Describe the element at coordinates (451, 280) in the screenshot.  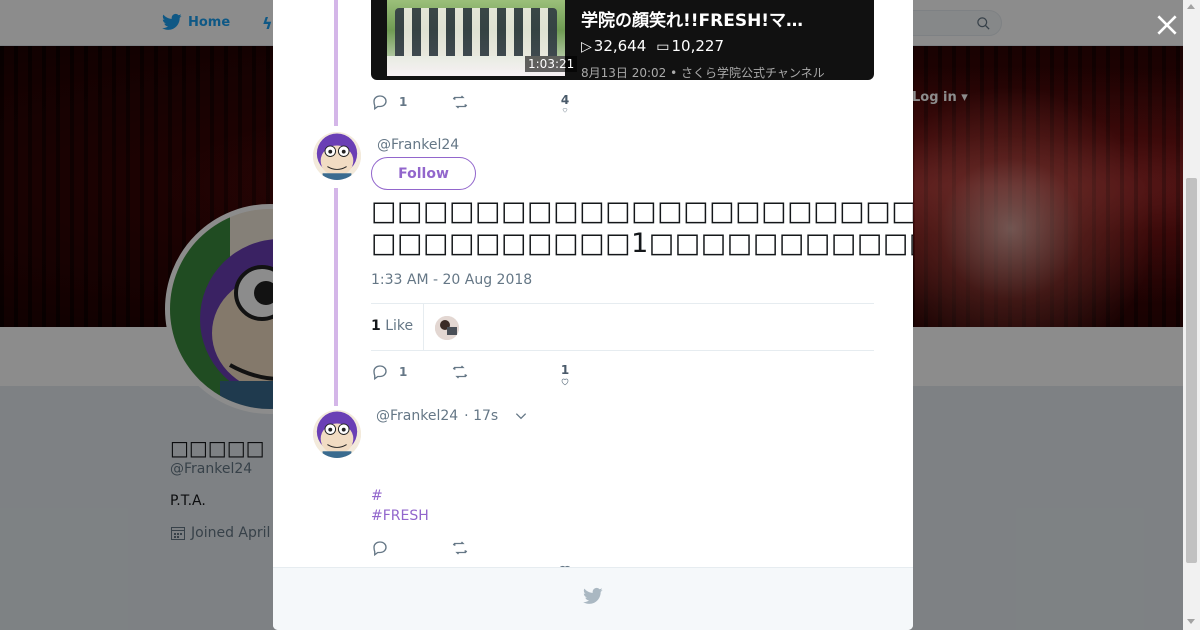
I see `tweet-timestamp: 1:33 AM - 20 Aug 2018` at that location.